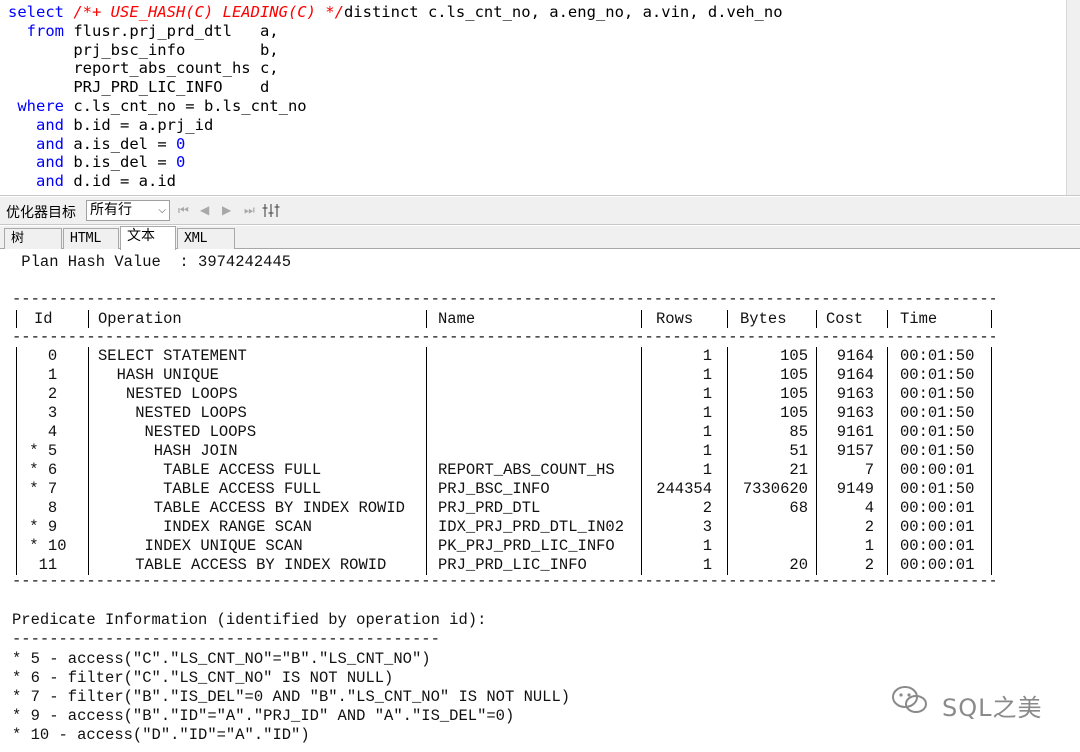 The width and height of the screenshot is (1080, 752). What do you see at coordinates (1073, 97) in the screenshot?
I see `editor-scrollbar` at bounding box center [1073, 97].